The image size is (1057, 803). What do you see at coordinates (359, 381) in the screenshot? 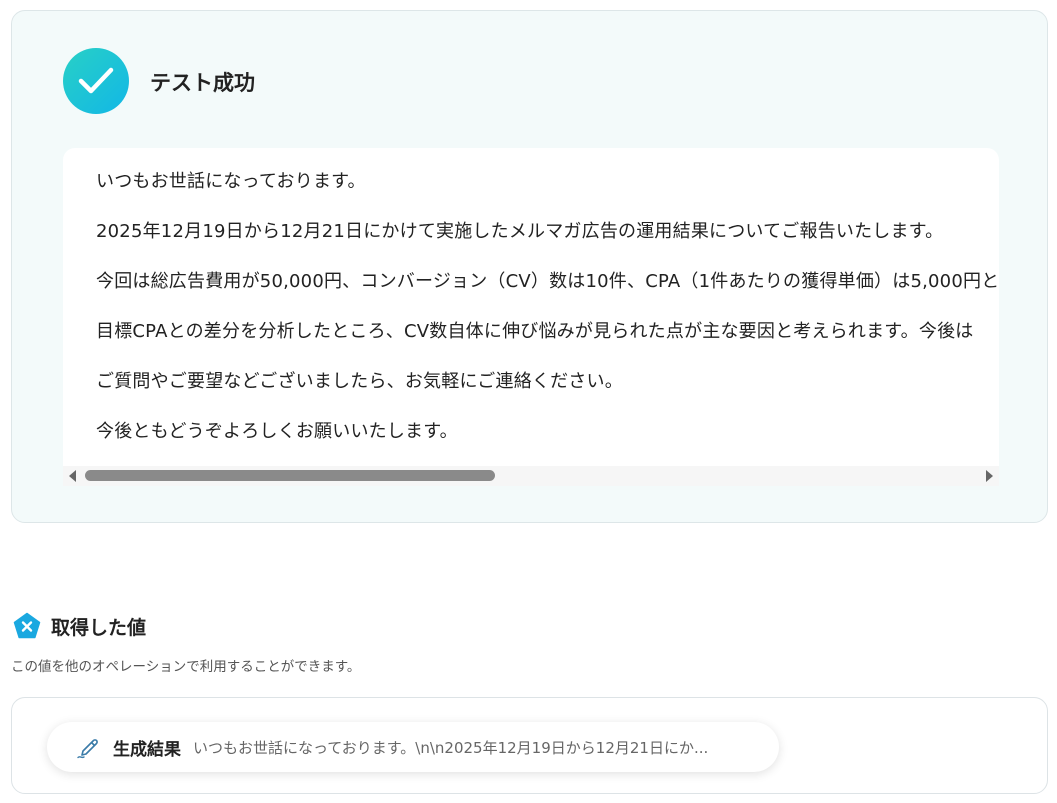
I see `message-line: ご質問やご要望などございましたら、お気軽にご連絡ください。` at bounding box center [359, 381].